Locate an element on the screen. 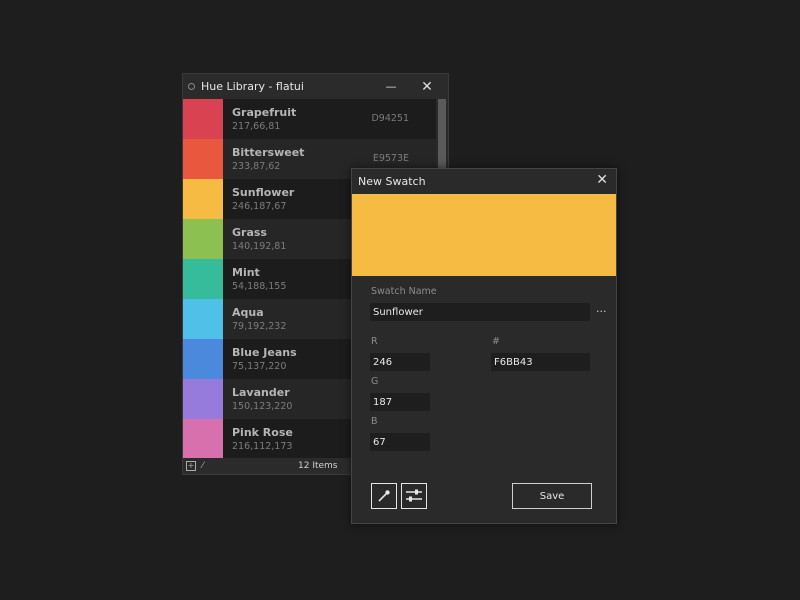 This screenshot has height=600, width=800. swatch-info: Grapefruit 217,66,81 is located at coordinates (259, 119).